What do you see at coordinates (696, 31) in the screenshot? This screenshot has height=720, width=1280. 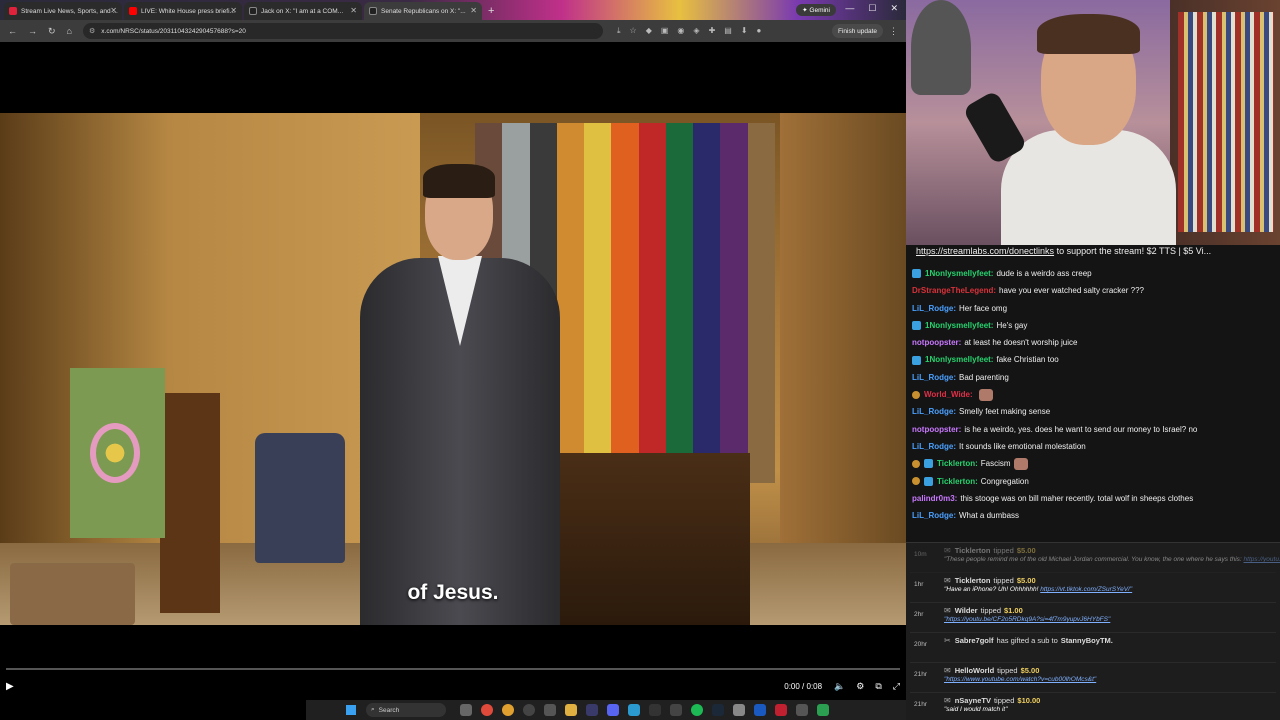 I see `extension-icon: ◈` at bounding box center [696, 31].